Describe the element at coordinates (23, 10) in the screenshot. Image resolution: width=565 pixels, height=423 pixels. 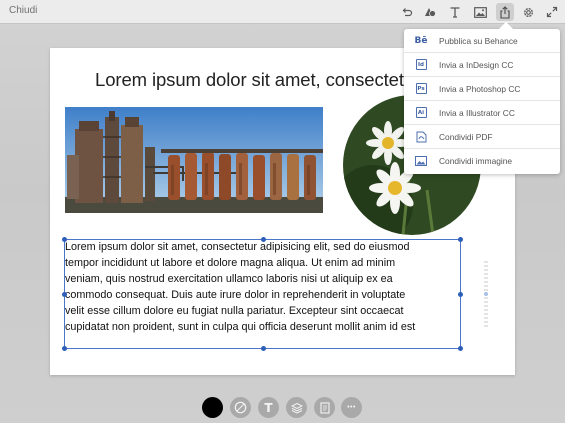
I see `close-button: Chiudi` at that location.